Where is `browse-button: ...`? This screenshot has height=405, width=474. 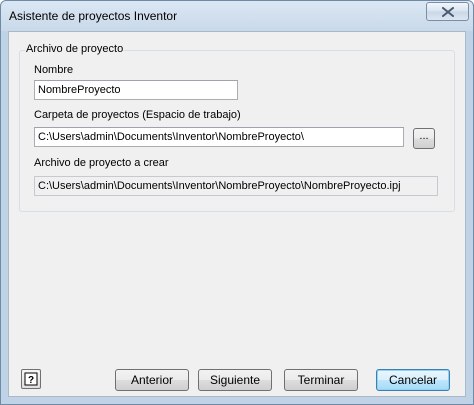 browse-button: ... is located at coordinates (424, 138).